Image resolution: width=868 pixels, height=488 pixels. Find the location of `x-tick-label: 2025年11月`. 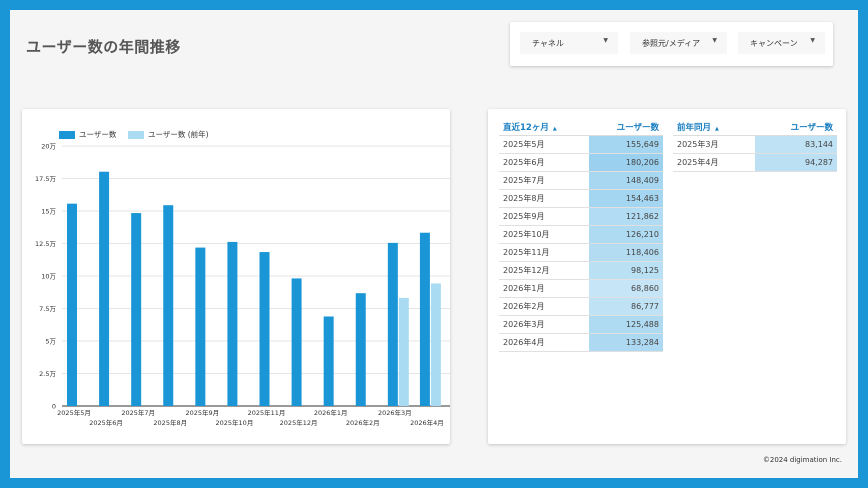

x-tick-label: 2025年11月 is located at coordinates (267, 412).